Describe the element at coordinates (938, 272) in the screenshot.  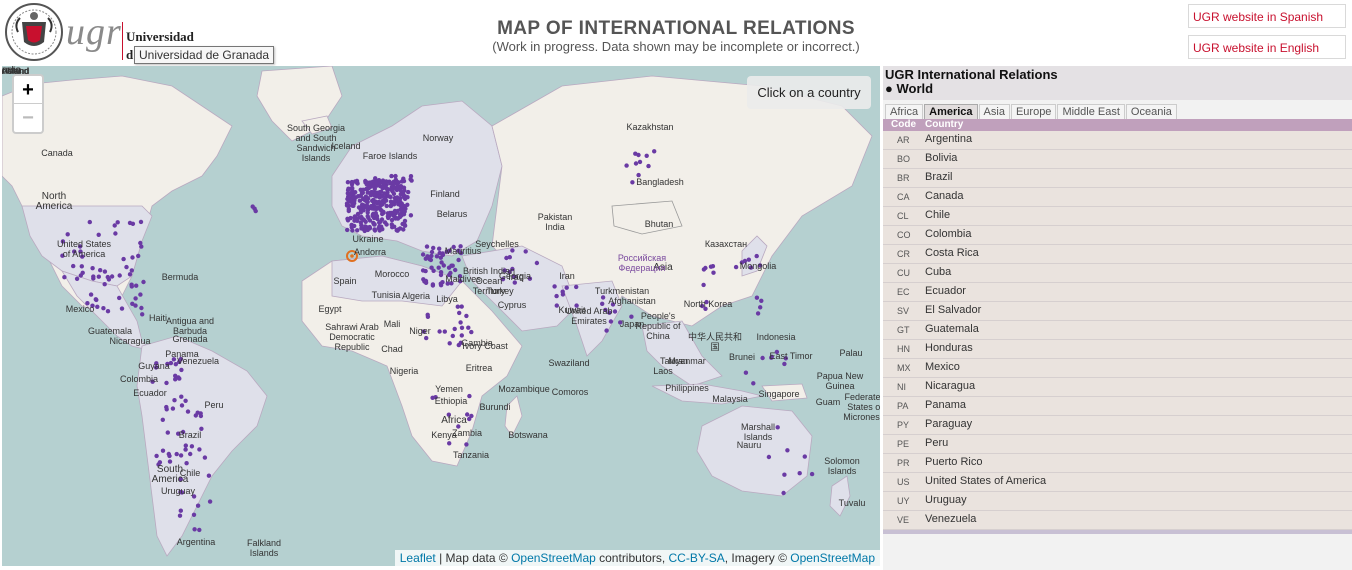
I see `country-name: Cuba` at that location.